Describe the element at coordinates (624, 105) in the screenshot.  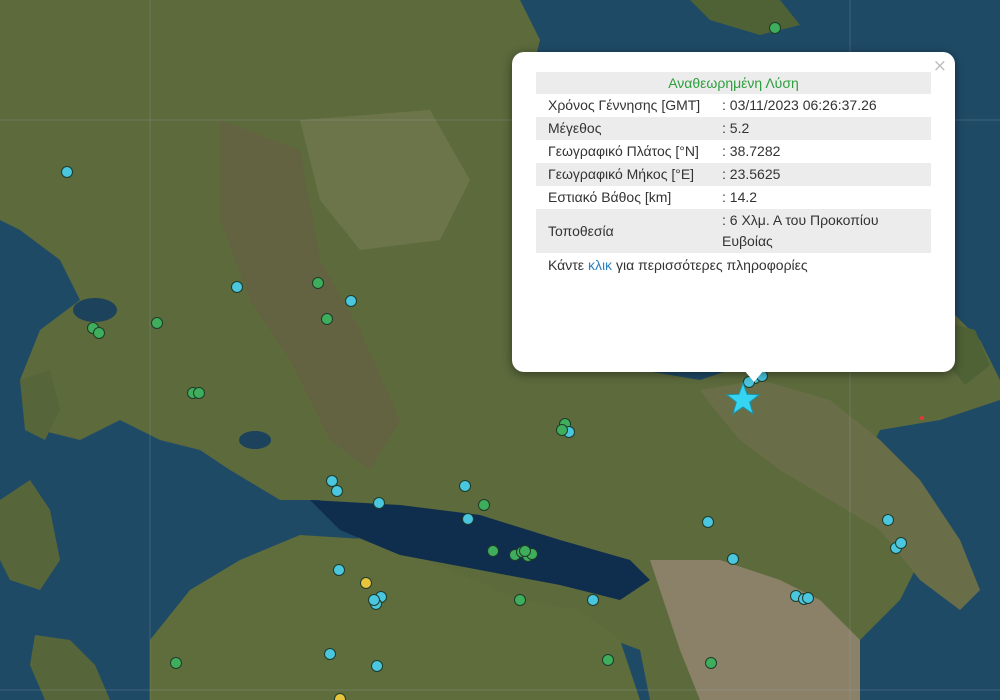
I see `row-label: Χρόνος Γέννησης [GMT]` at that location.